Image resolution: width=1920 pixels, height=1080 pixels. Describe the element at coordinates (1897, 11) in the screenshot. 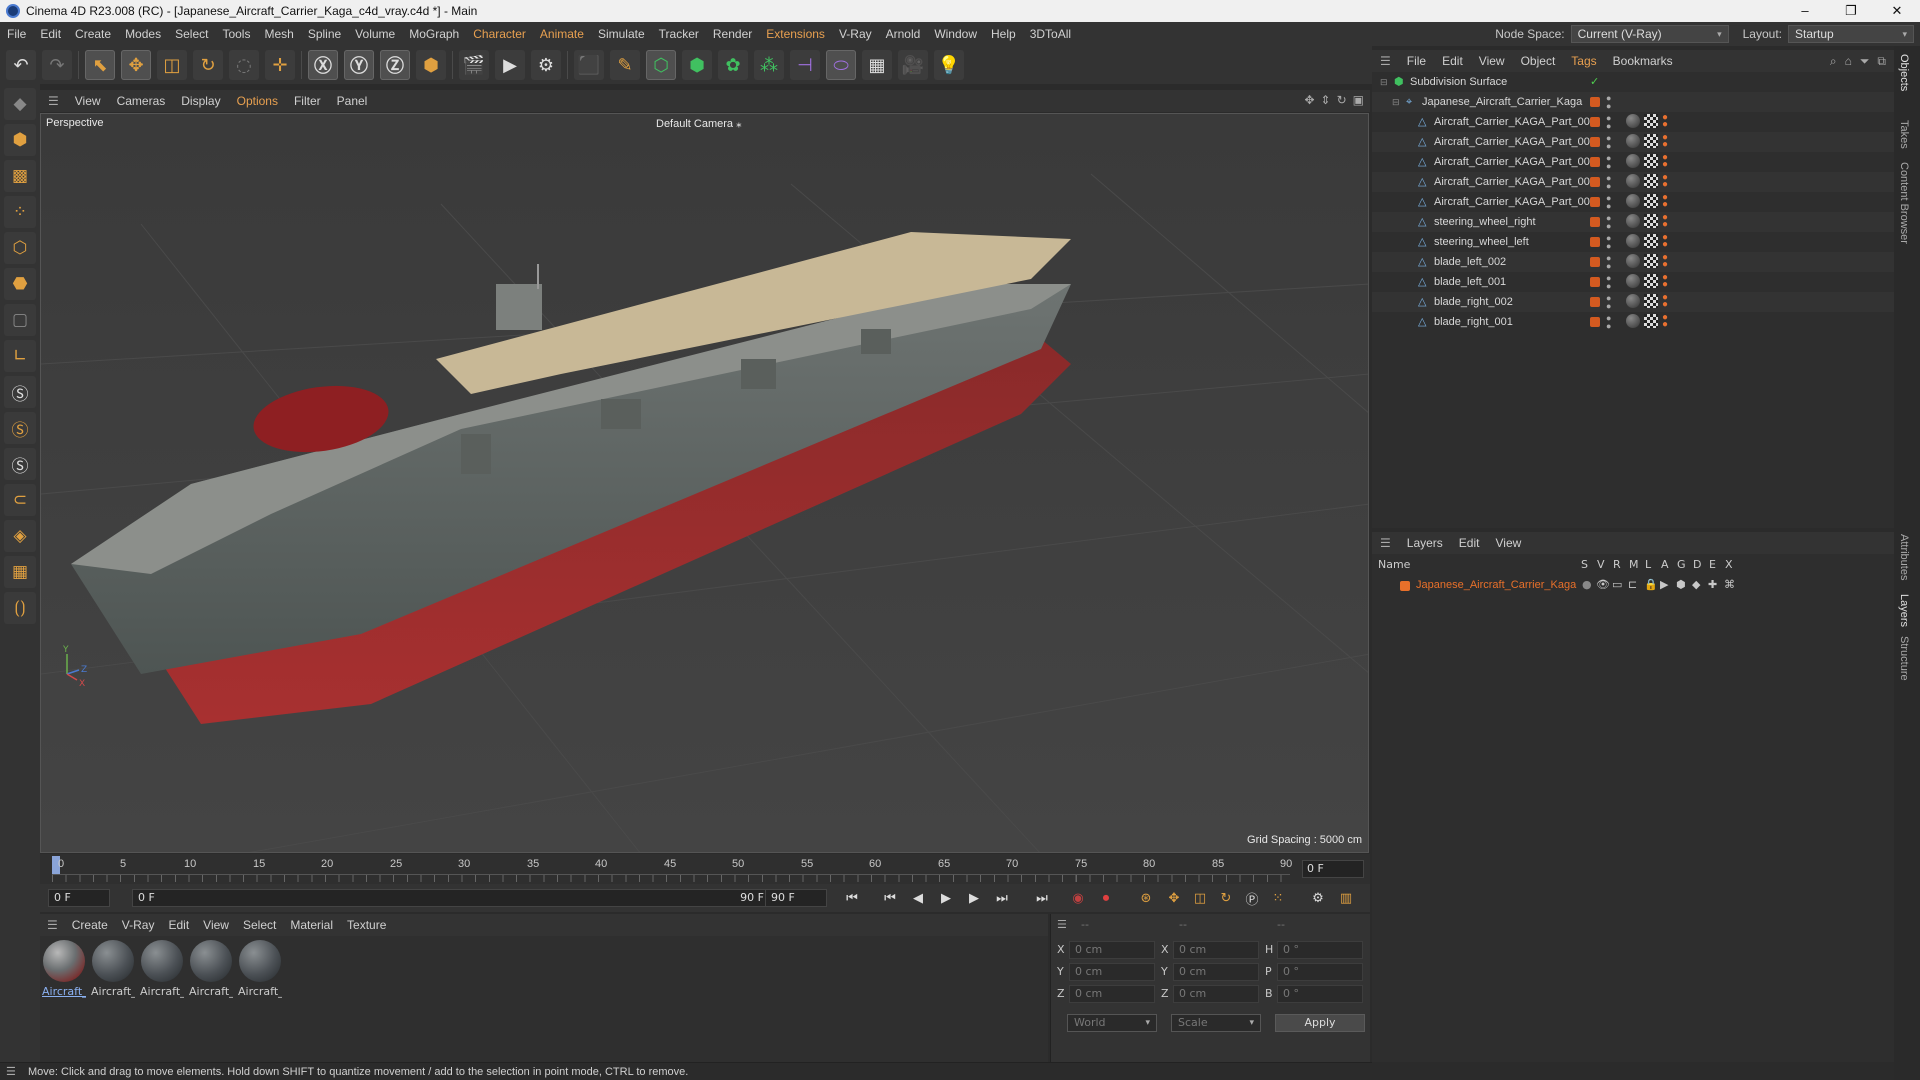

I see `close-button: ✕` at that location.